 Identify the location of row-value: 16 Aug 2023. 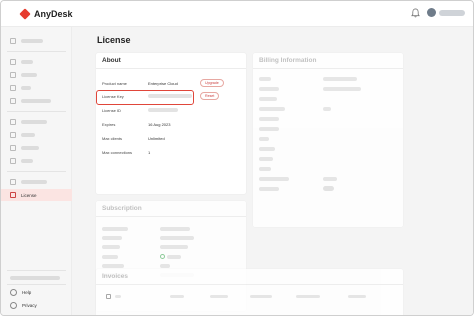
(159, 124).